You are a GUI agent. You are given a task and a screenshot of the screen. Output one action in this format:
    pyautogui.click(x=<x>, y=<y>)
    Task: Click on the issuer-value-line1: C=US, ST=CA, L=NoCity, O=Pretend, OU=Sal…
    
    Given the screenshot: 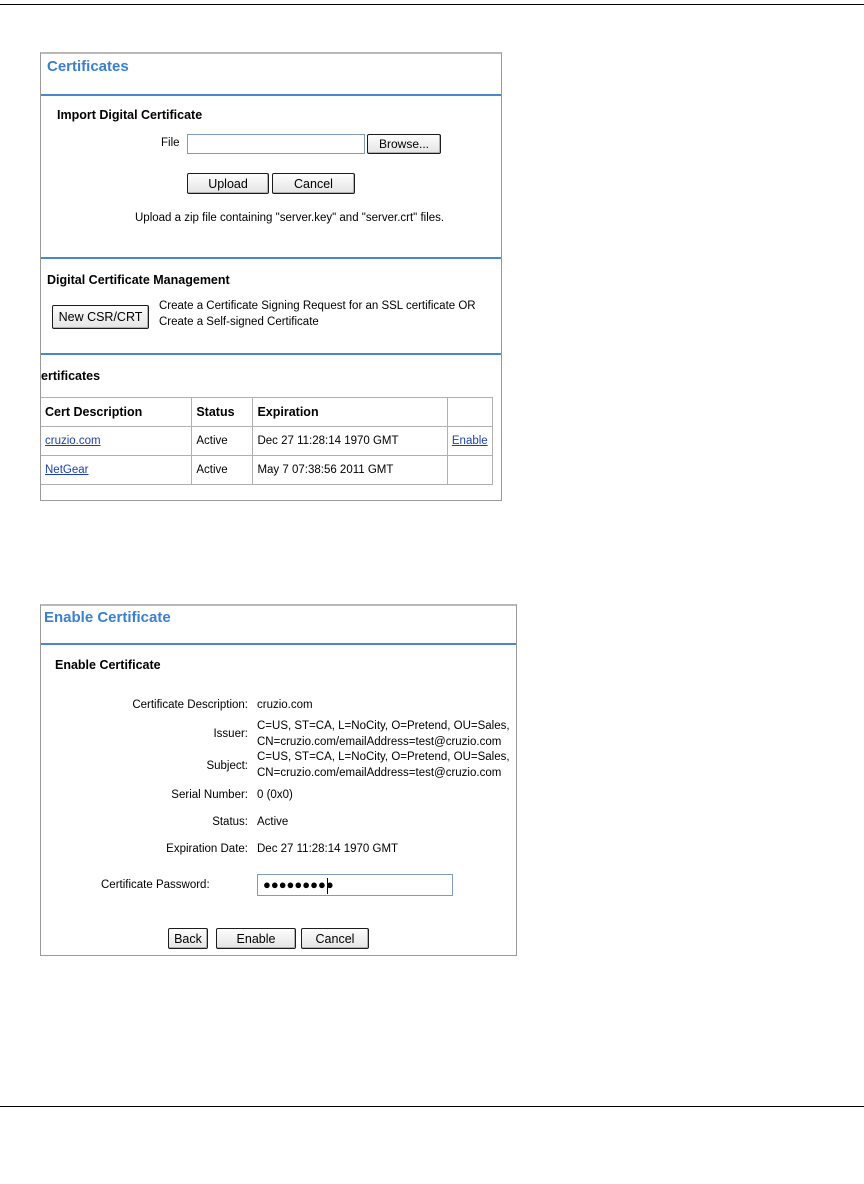 What is the action you would take?
    pyautogui.click(x=383, y=726)
    